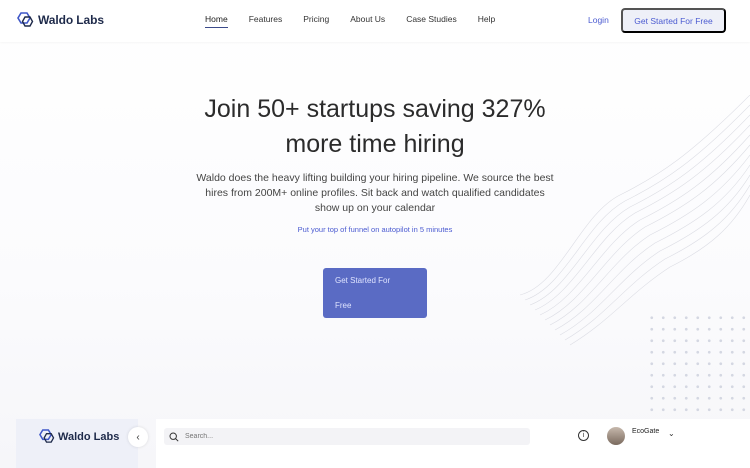 This screenshot has width=750, height=468. I want to click on nav-home: Home, so click(216, 21).